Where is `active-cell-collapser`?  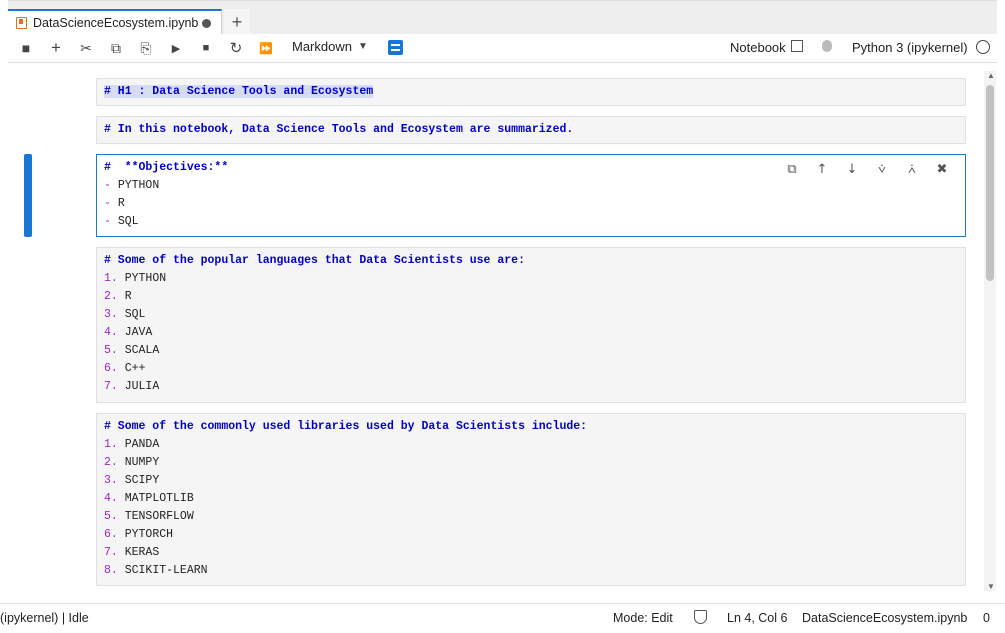
active-cell-collapser is located at coordinates (28, 195).